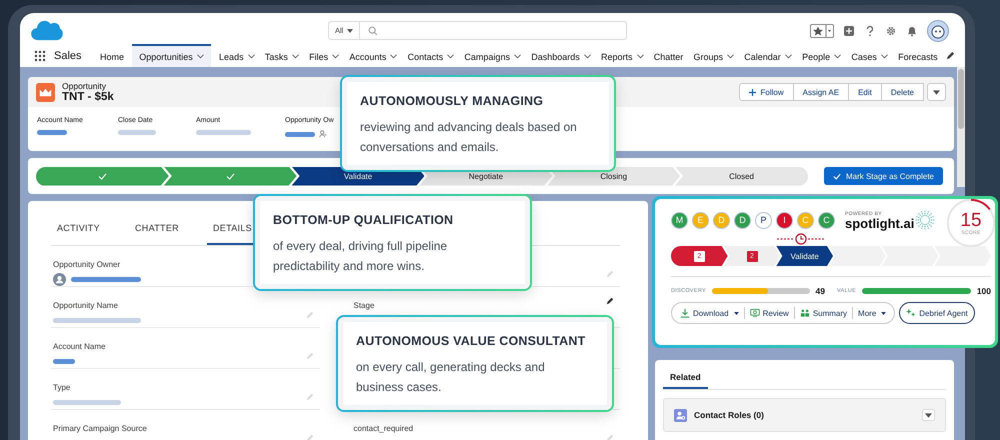 The width and height of the screenshot is (1000, 440). Describe the element at coordinates (961, 127) in the screenshot. I see `scrollbar` at that location.